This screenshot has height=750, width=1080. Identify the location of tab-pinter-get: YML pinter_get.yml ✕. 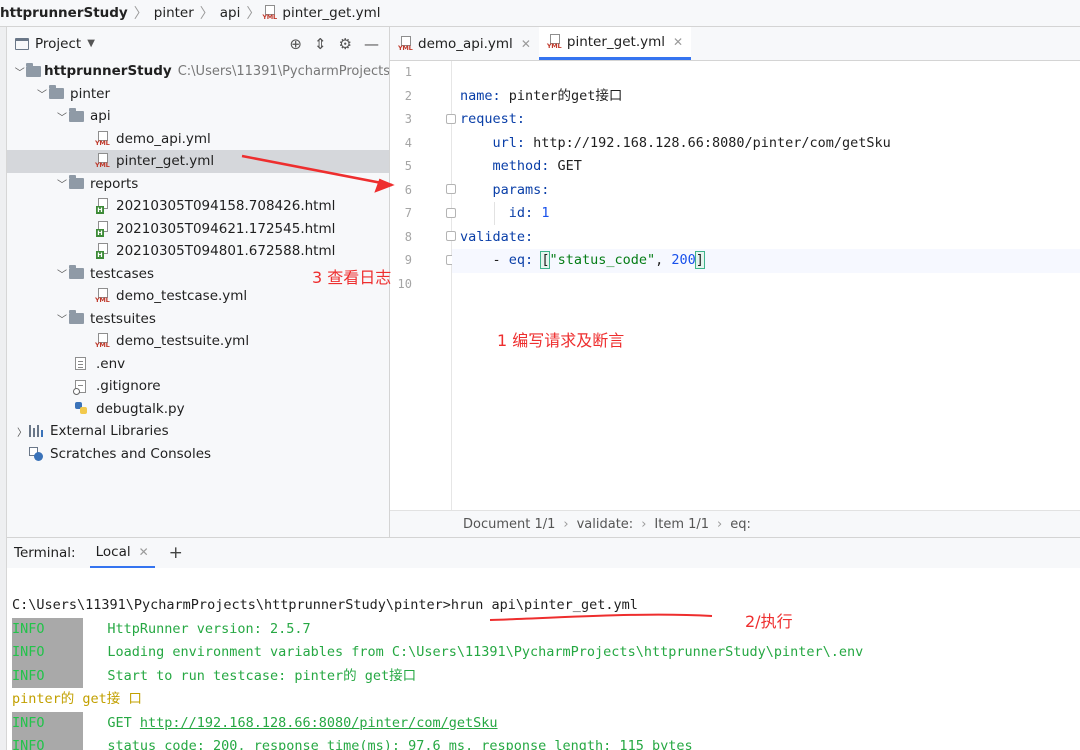
(615, 43).